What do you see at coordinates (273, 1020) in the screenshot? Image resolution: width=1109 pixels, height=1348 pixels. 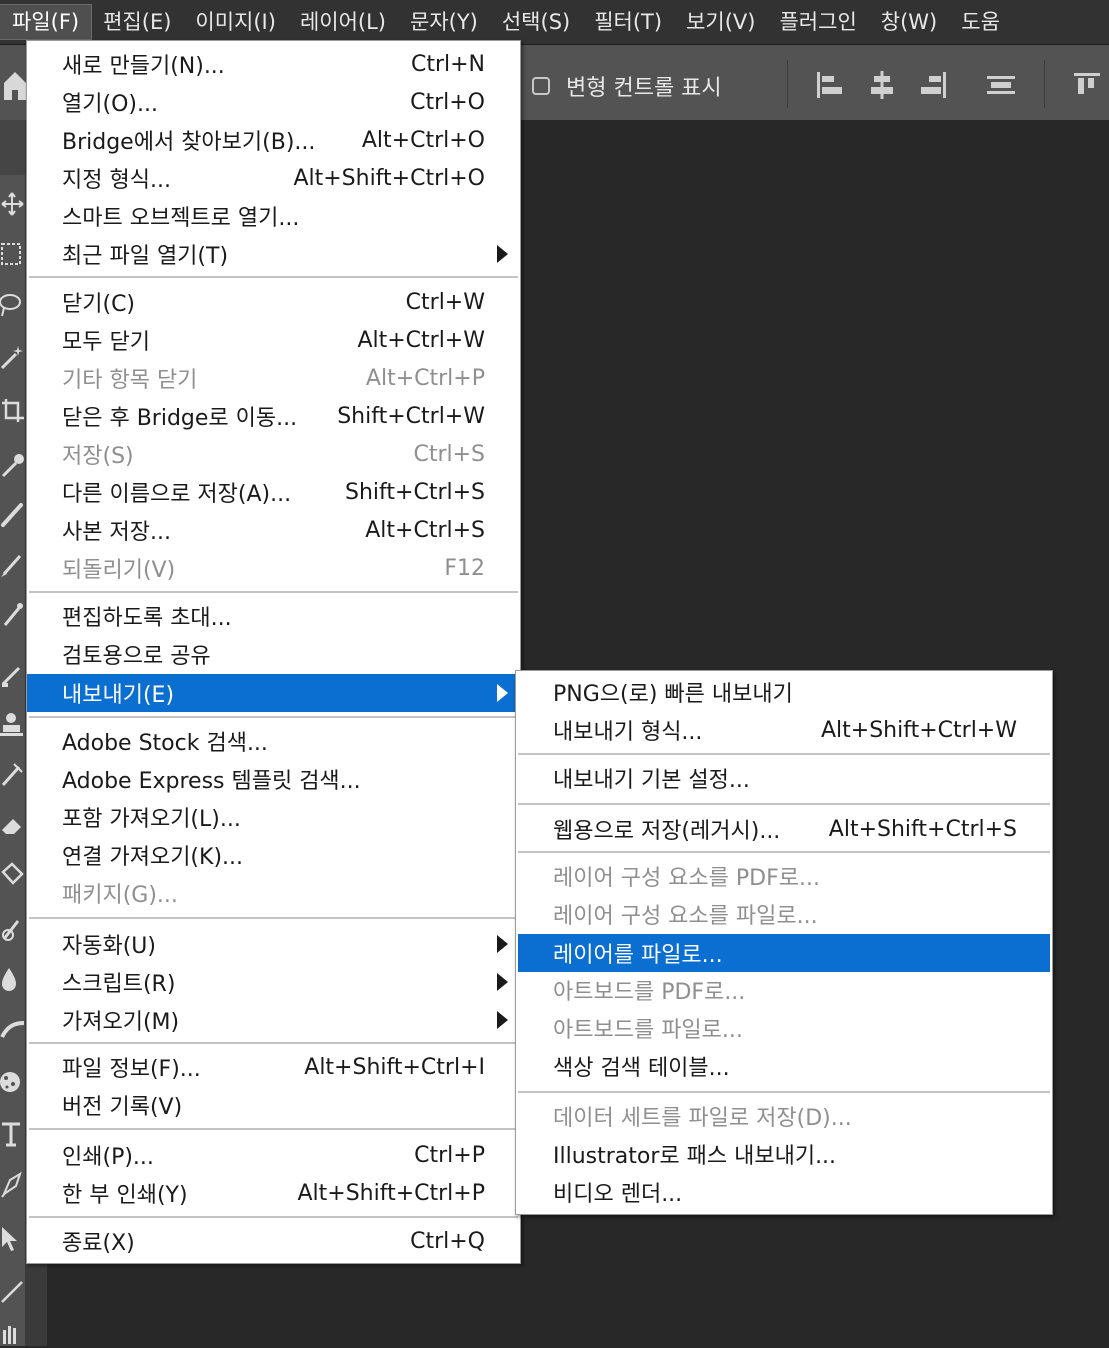 I see `file-import: 가져오기(M)` at bounding box center [273, 1020].